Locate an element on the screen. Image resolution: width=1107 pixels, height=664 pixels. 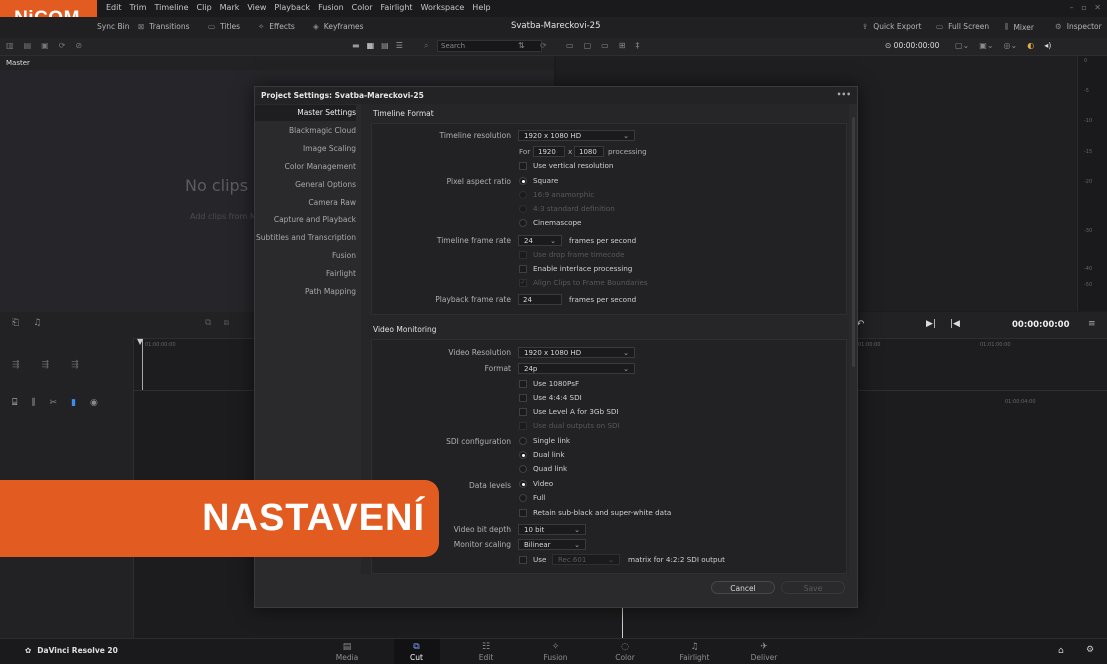
format-dropdown: 24p ⌄ is located at coordinates (576, 368).